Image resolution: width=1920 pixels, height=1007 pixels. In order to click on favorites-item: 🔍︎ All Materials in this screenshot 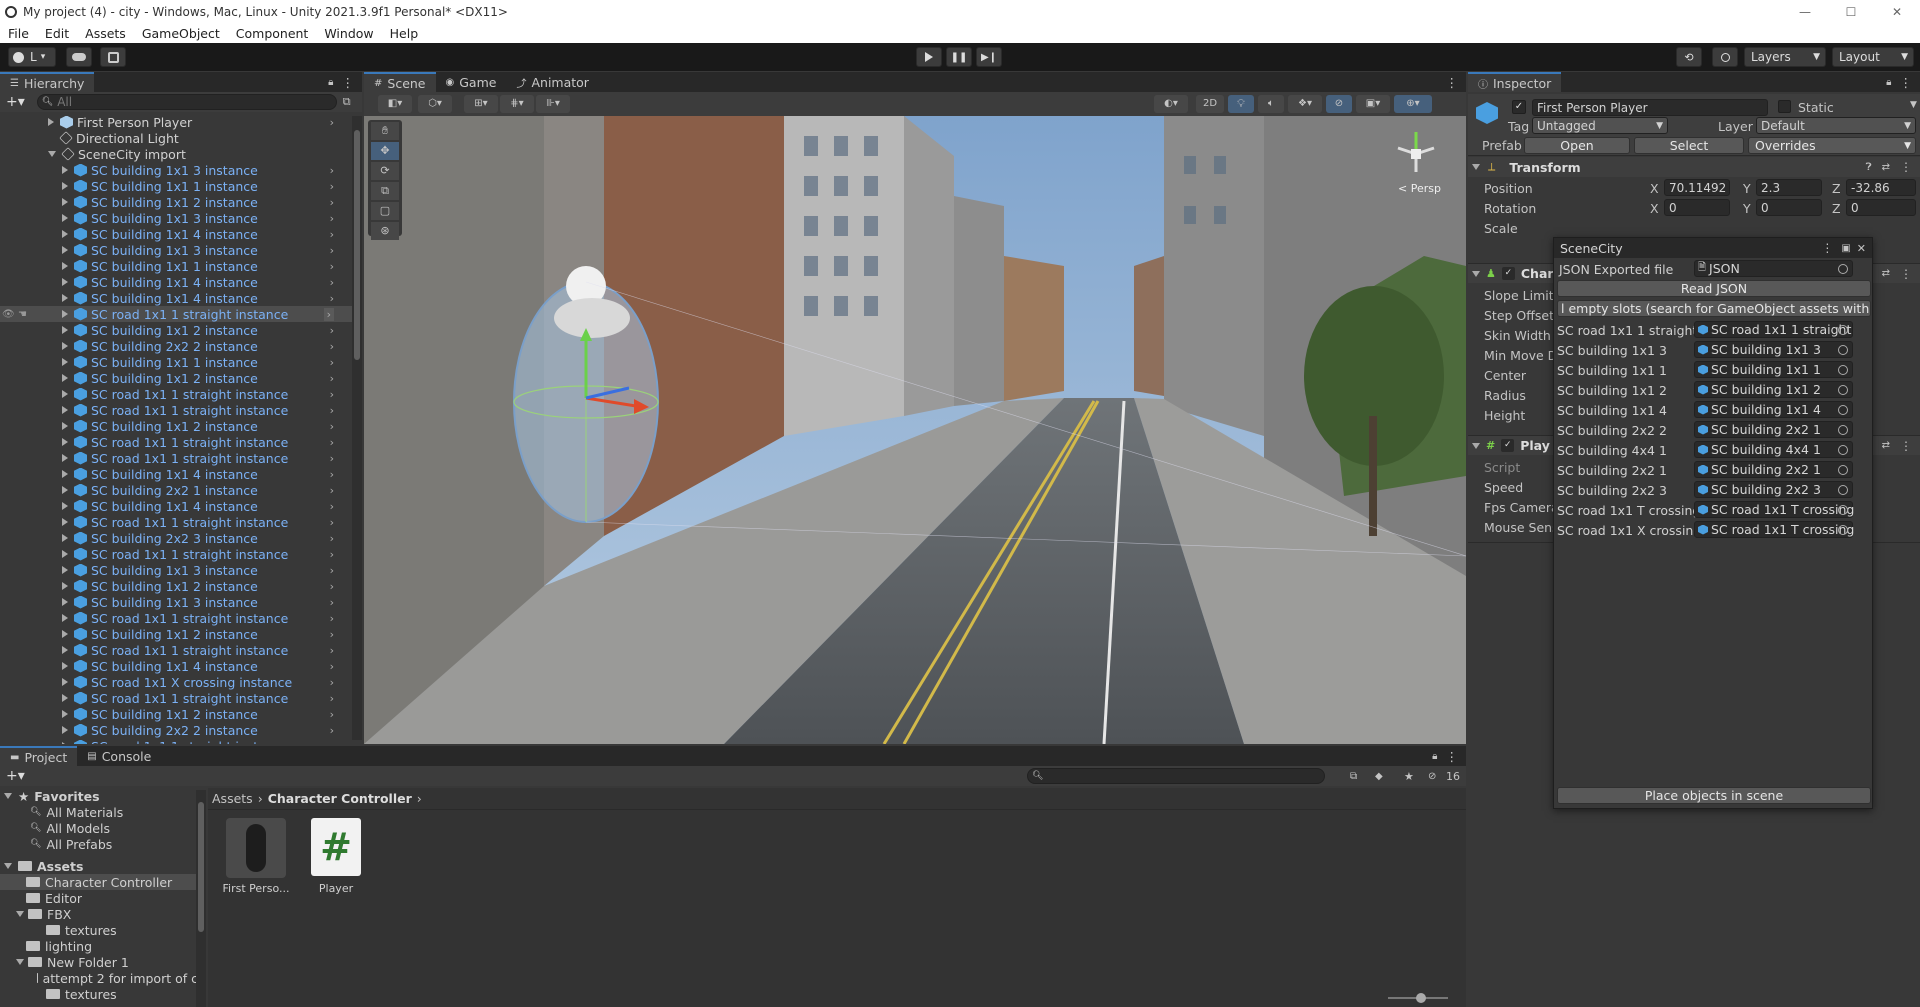, I will do `click(99, 812)`.